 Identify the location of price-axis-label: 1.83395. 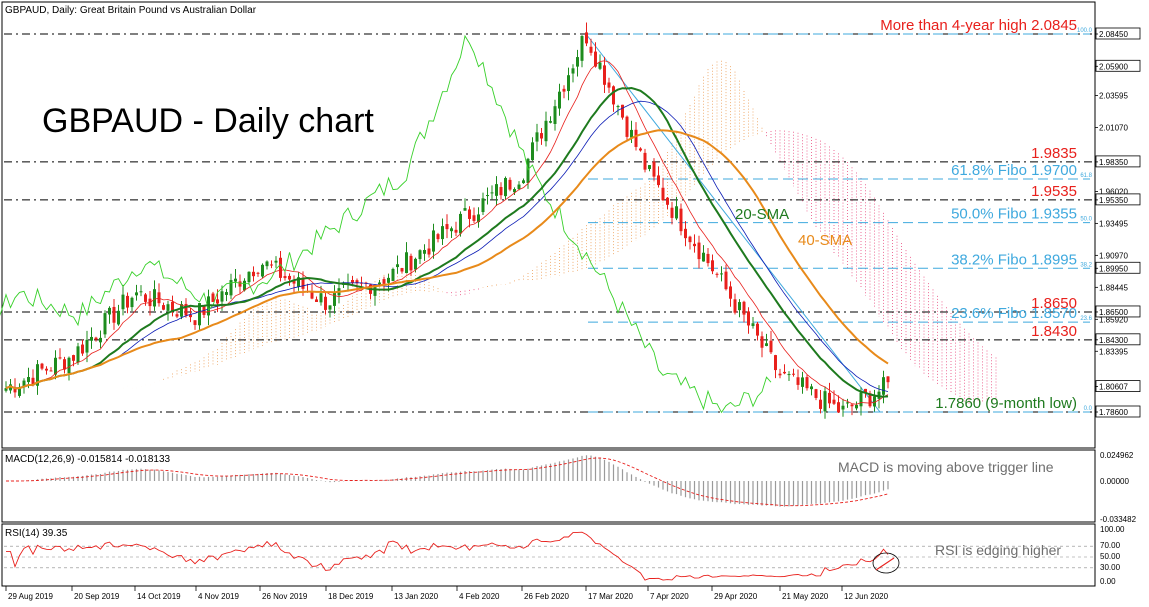
(1113, 351).